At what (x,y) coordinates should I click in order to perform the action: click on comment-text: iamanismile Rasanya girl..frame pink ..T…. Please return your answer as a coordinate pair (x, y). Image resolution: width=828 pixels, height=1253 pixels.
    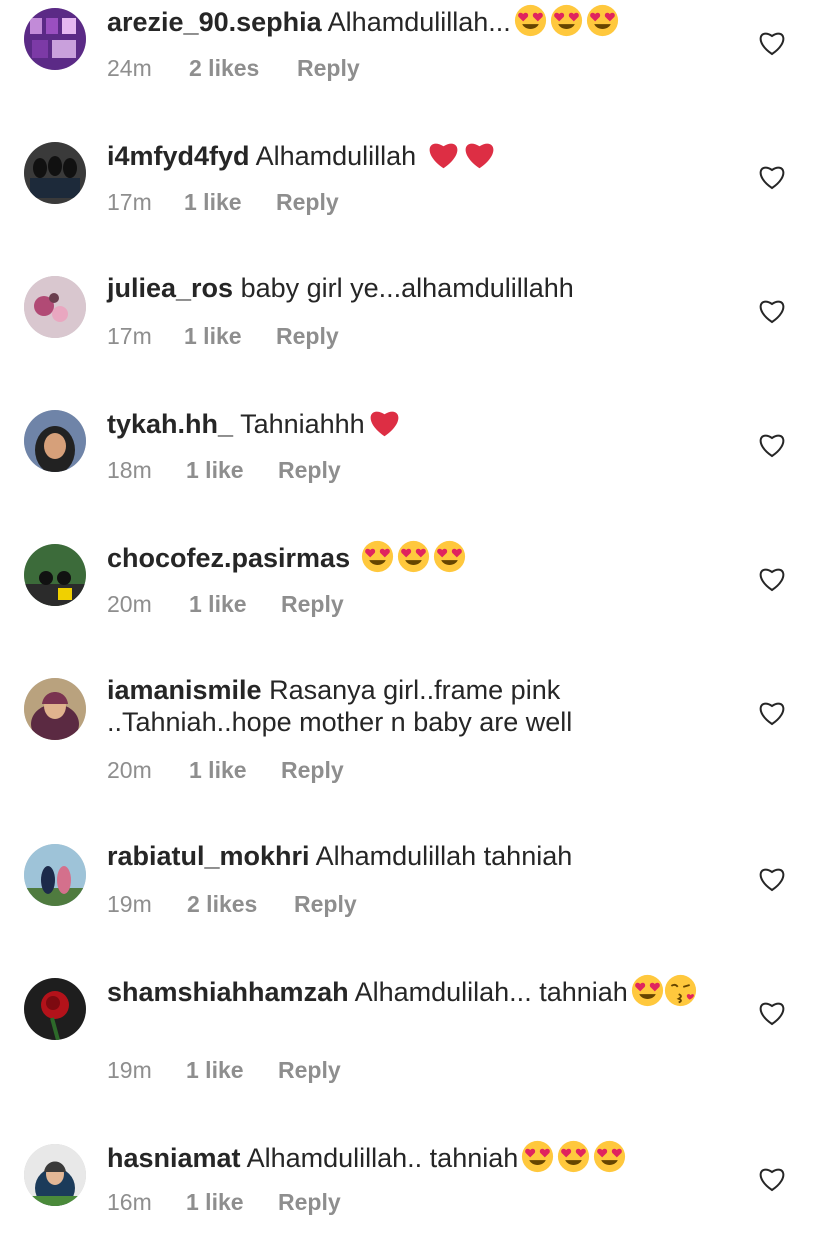
    Looking at the image, I should click on (387, 706).